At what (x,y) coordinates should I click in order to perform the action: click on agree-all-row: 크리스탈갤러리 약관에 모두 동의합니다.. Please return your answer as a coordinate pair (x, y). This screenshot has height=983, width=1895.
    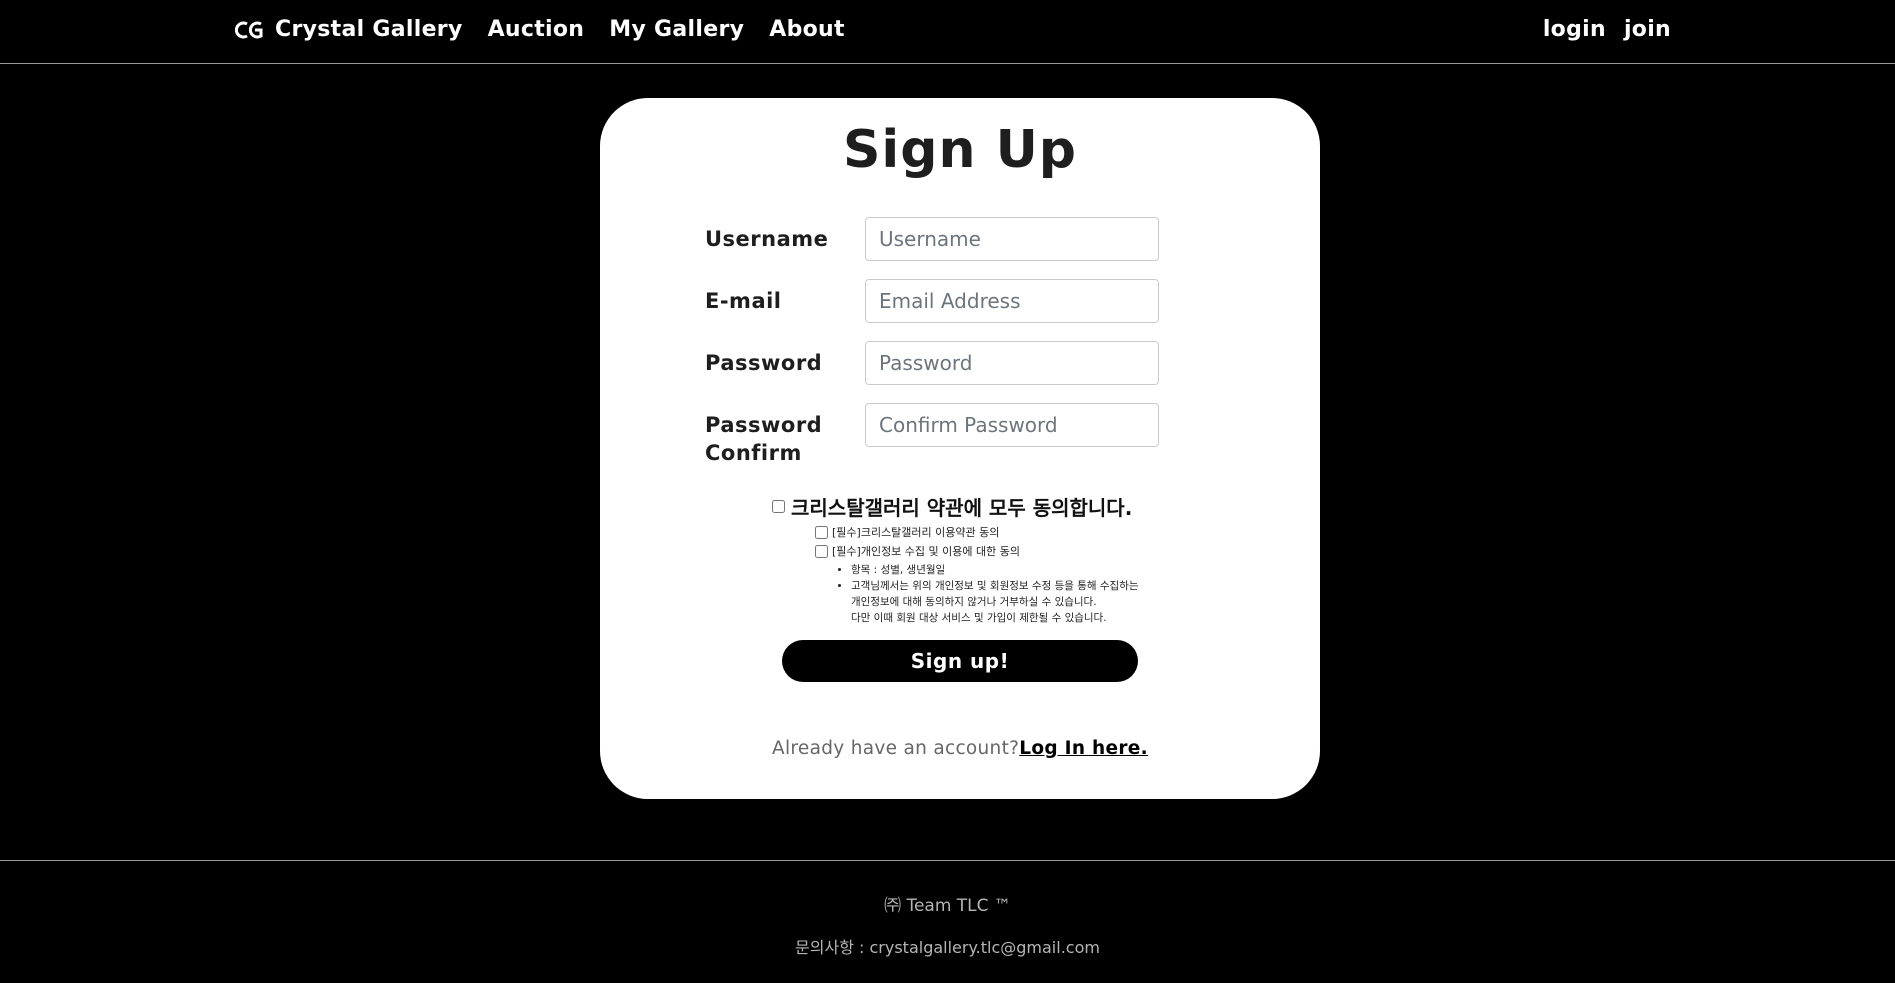
    Looking at the image, I should click on (992, 506).